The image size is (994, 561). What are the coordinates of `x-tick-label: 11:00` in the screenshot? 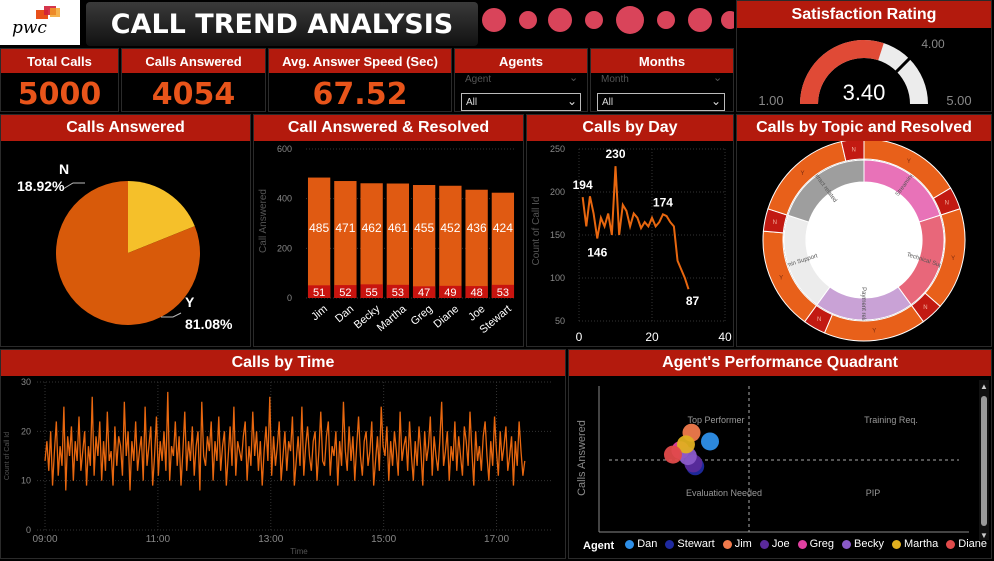 It's located at (158, 539).